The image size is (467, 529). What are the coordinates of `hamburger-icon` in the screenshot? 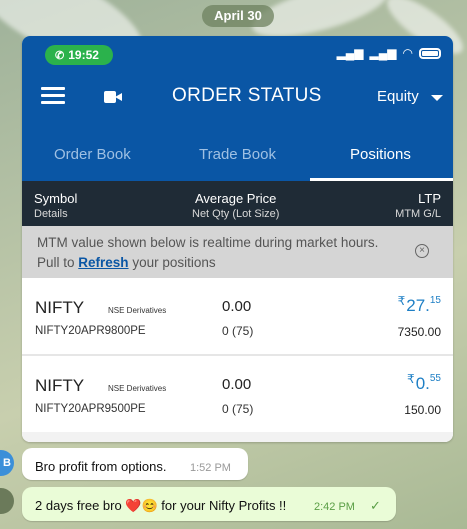 It's located at (53, 96).